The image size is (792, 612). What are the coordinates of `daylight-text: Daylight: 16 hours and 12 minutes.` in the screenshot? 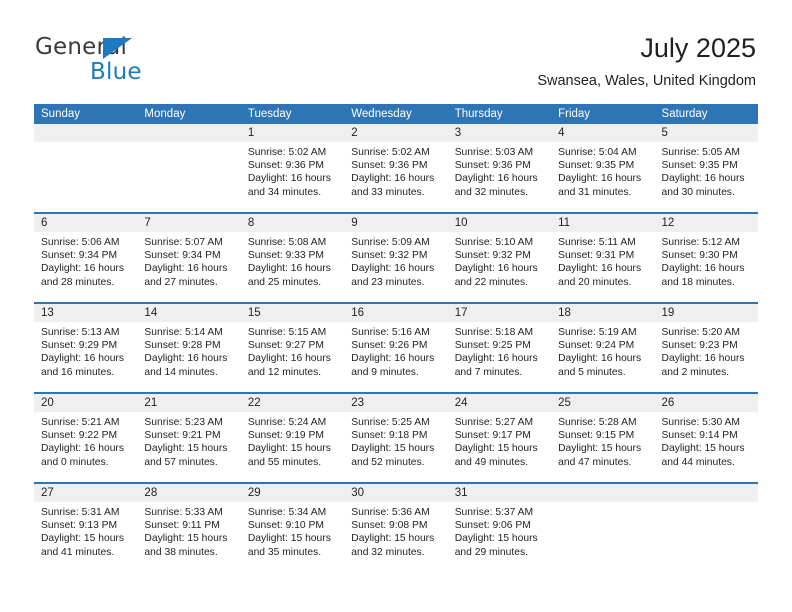 It's located at (289, 365).